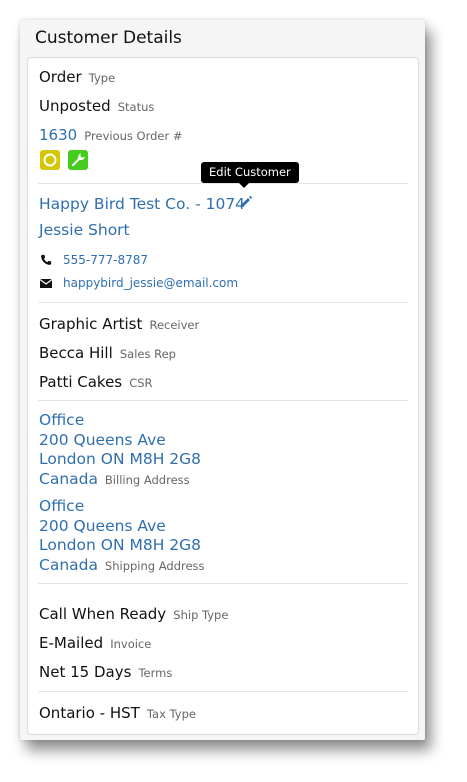 The height and width of the screenshot is (782, 467). I want to click on phone-row: 555-777-8787, so click(139, 261).